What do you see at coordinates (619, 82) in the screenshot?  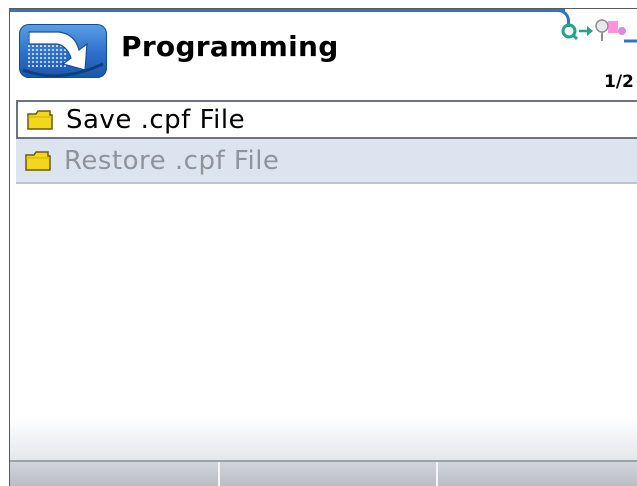 I see `page-indicator: 1/2` at bounding box center [619, 82].